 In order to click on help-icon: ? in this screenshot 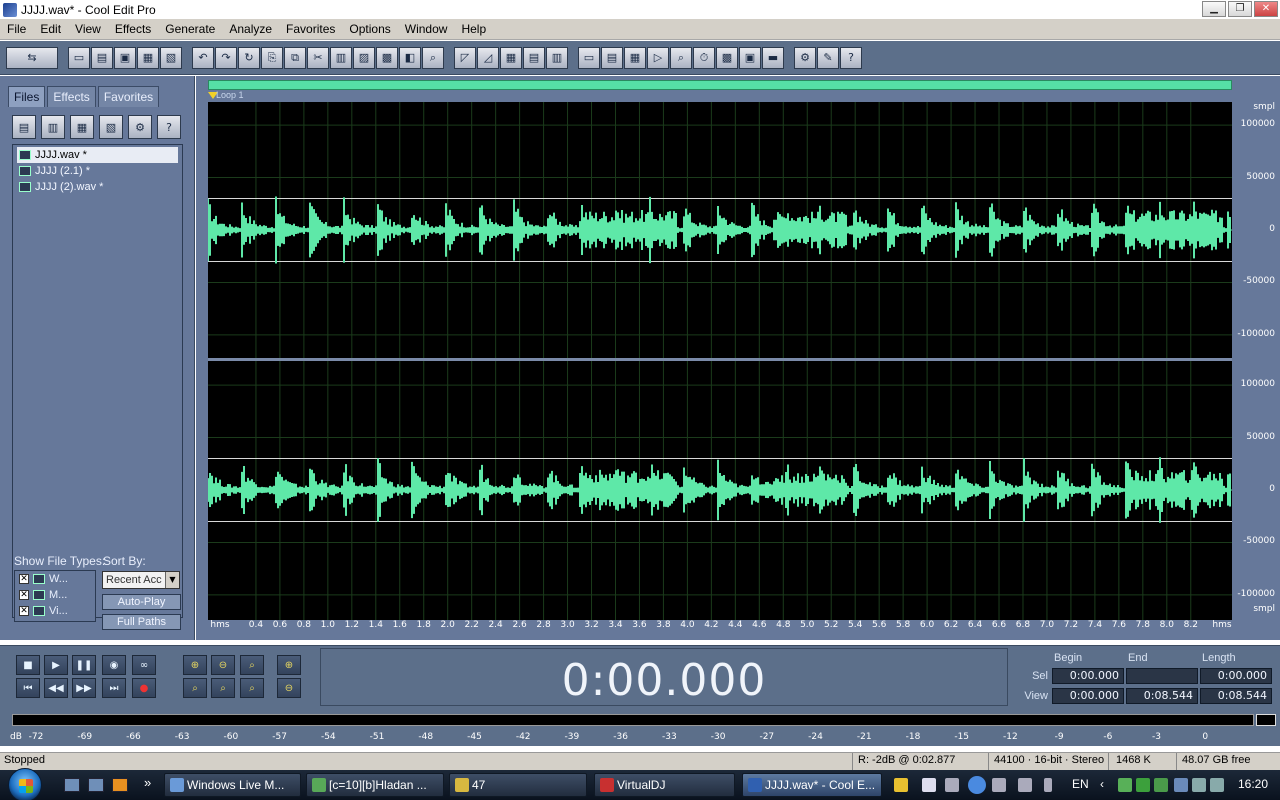, I will do `click(851, 57)`.